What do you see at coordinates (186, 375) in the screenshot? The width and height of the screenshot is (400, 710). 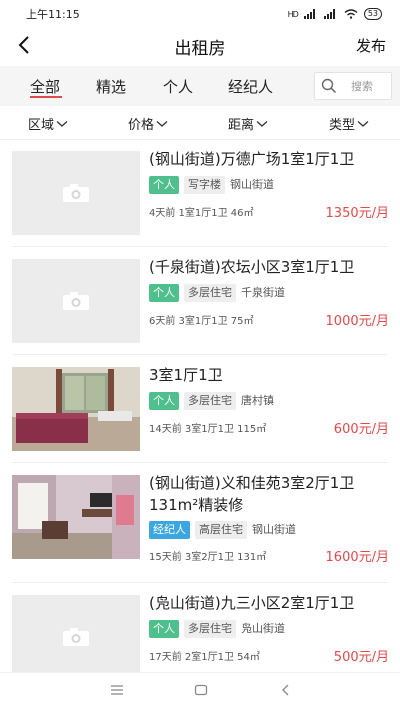 I see `listing-title: 3室1厅1卫` at bounding box center [186, 375].